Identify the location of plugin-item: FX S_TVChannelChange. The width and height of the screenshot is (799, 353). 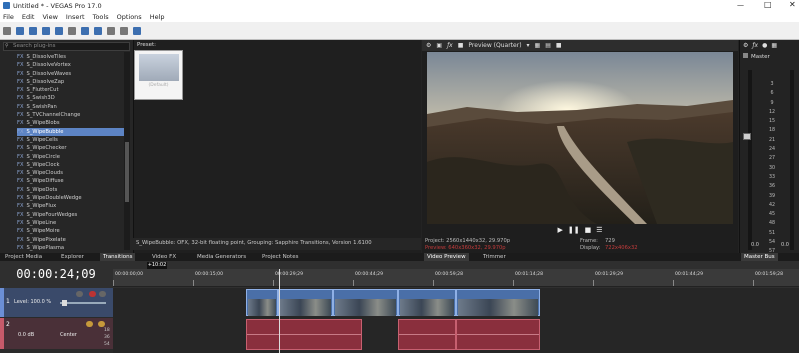
(70, 115).